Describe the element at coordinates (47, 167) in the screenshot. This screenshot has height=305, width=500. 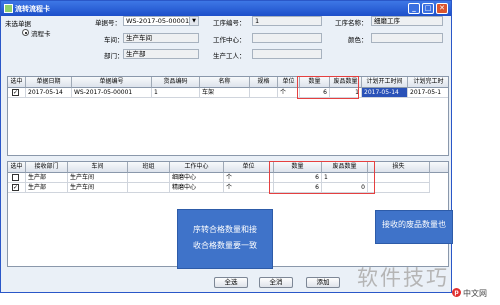
I see `lower-col-header: 接收部门` at that location.